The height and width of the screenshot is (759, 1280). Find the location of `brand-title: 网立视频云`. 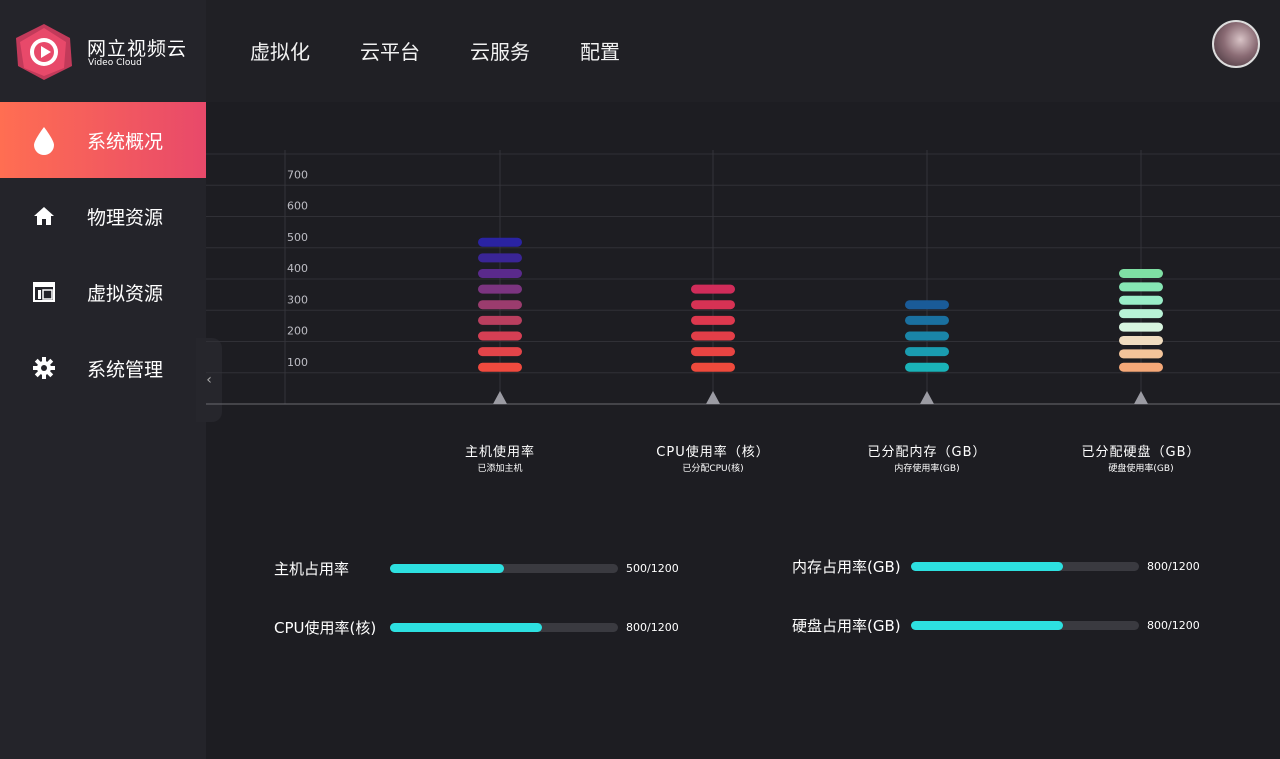

brand-title: 网立视频云 is located at coordinates (137, 49).